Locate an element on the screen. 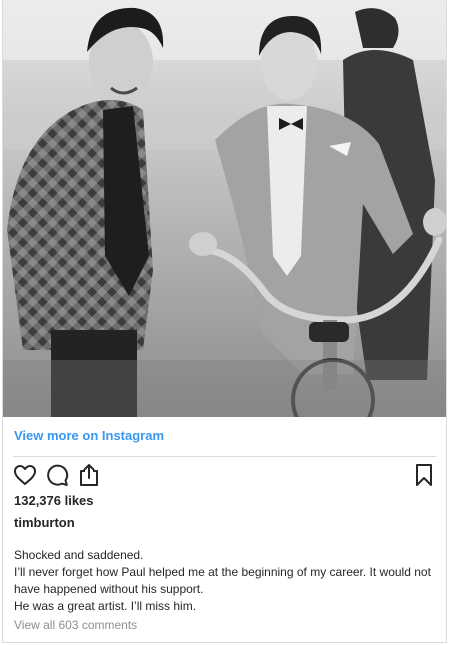  caption-line: He was a great artist. I’ll miss him. is located at coordinates (105, 606).